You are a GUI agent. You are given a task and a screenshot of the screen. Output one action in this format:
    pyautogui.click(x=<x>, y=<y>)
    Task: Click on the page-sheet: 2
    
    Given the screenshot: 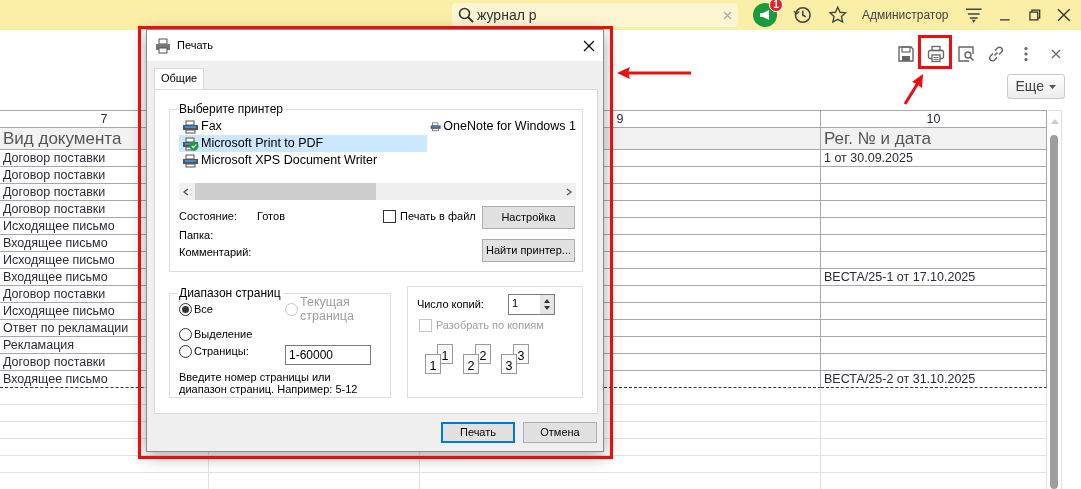 What is the action you would take?
    pyautogui.click(x=470, y=364)
    